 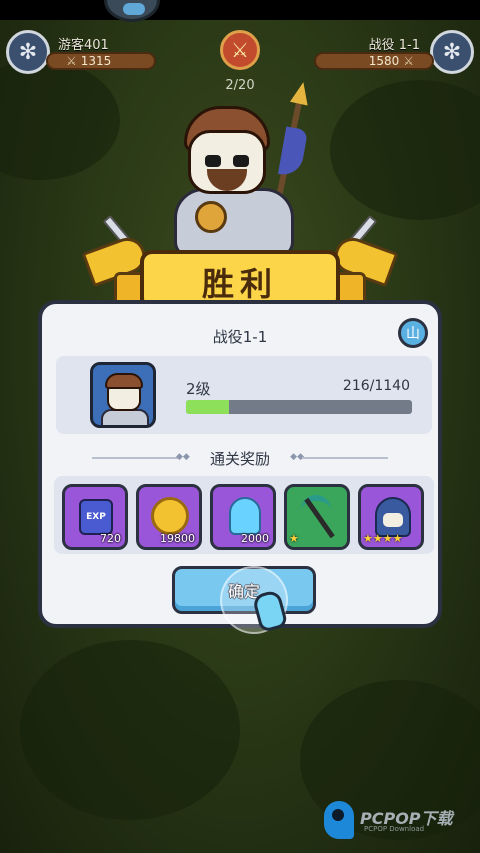 What do you see at coordinates (376, 386) in the screenshot?
I see `hero-exp-text: 216/1140` at bounding box center [376, 386].